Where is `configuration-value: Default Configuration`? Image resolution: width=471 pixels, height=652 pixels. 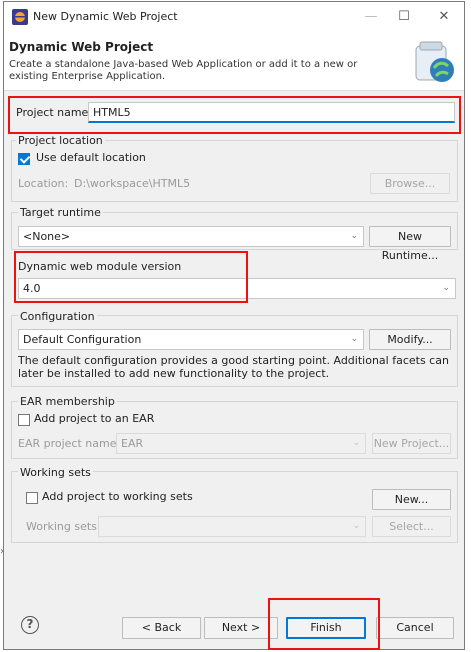 configuration-value: Default Configuration is located at coordinates (82, 339).